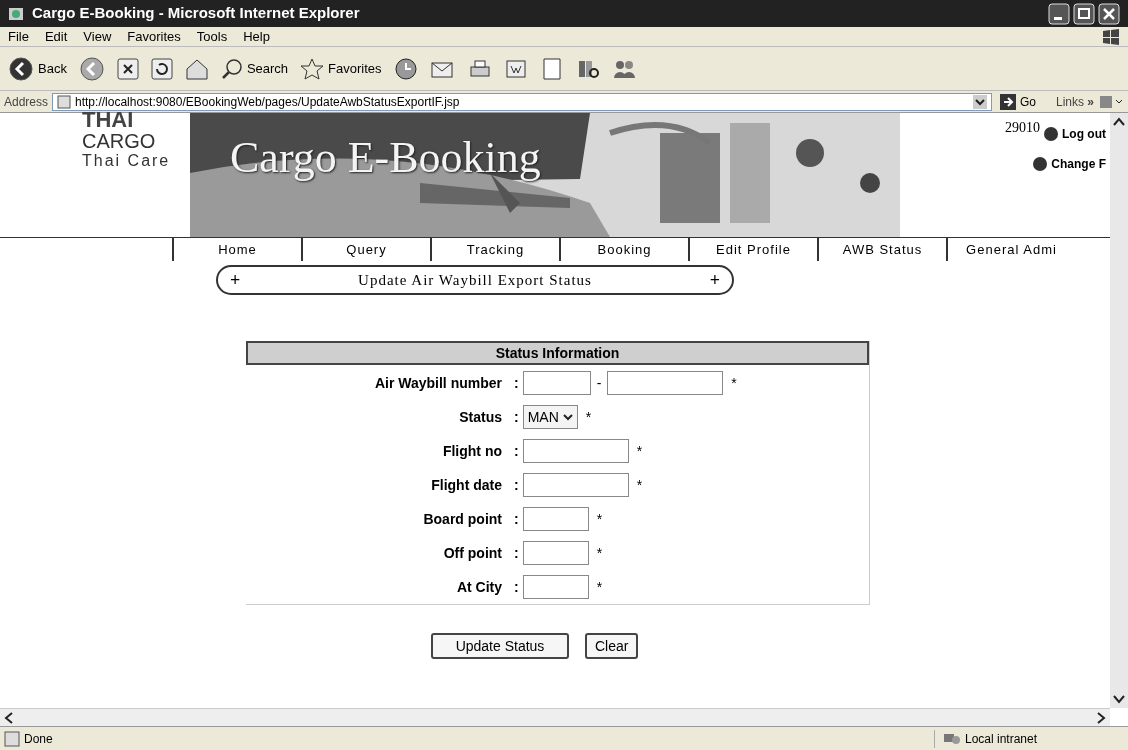 This screenshot has width=1128, height=750. What do you see at coordinates (312, 68) in the screenshot?
I see `star-icon` at bounding box center [312, 68].